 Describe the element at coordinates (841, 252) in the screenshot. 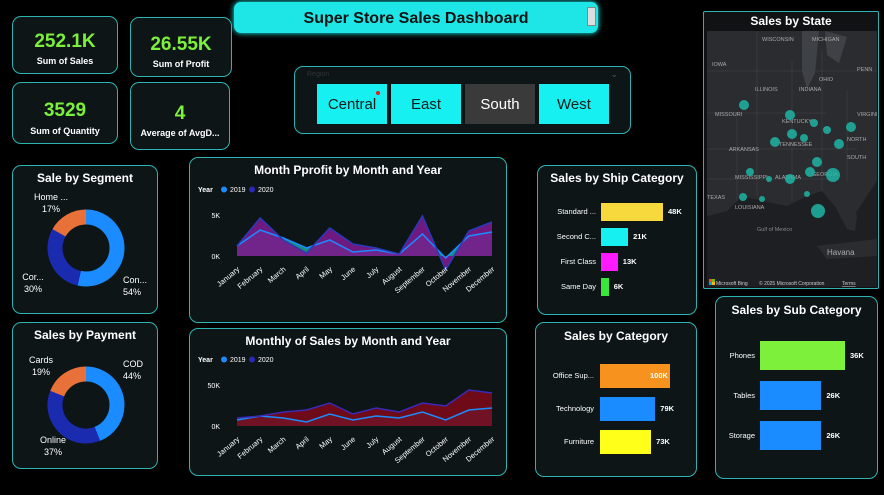

I see `map-label: Havana` at that location.